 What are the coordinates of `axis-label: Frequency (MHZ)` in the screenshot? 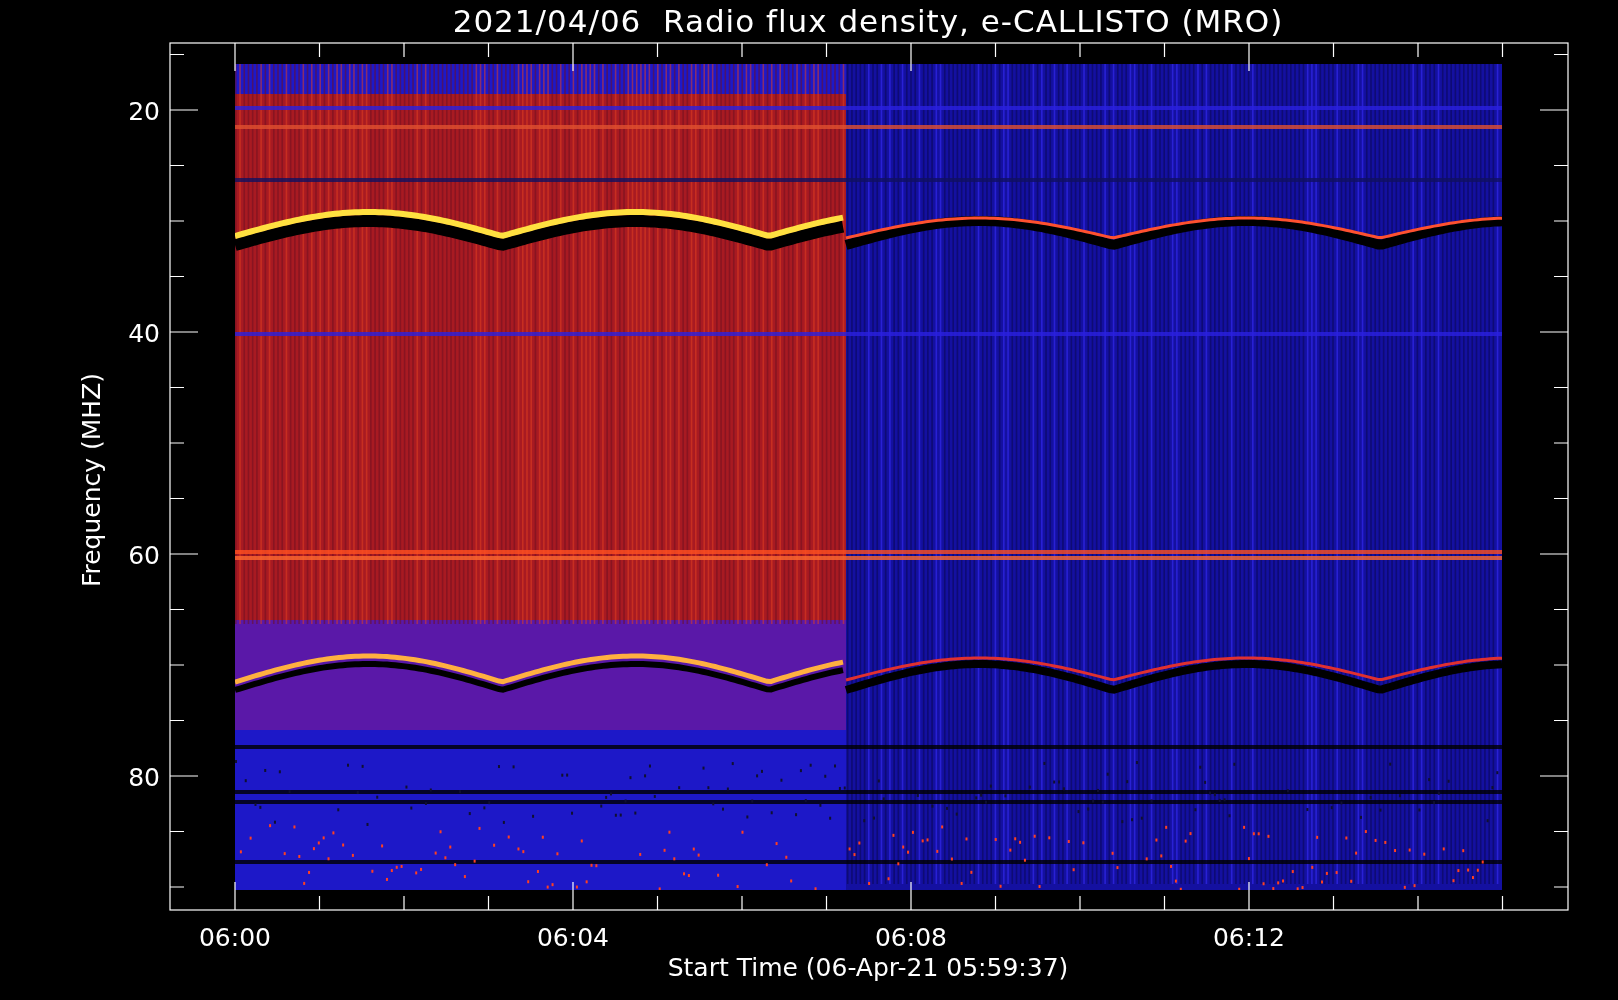 It's located at (91, 480).